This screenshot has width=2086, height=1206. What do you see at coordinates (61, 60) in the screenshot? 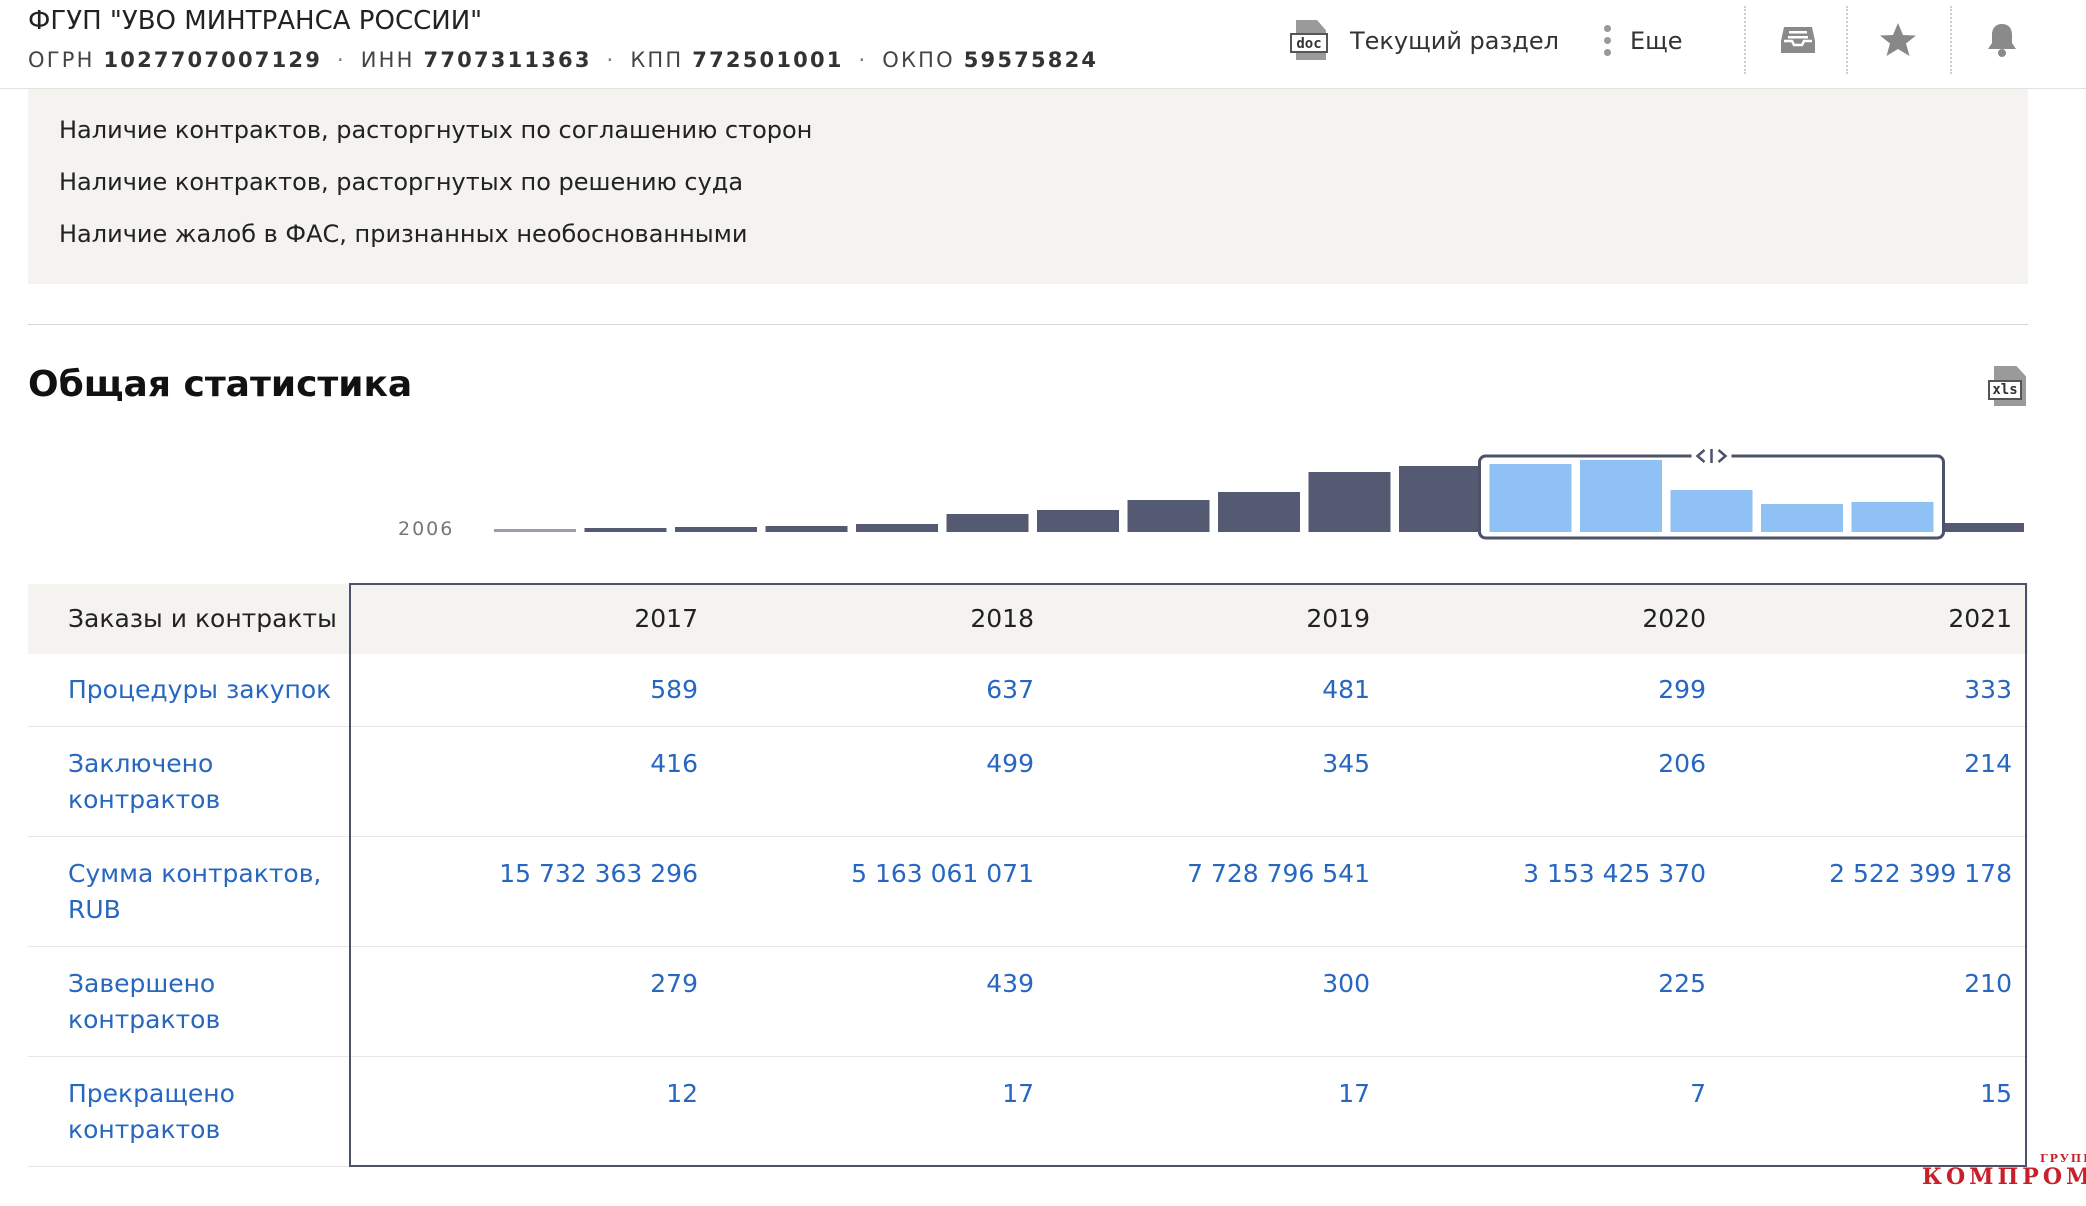
I see `ogrn-label: ОГРН` at bounding box center [61, 60].